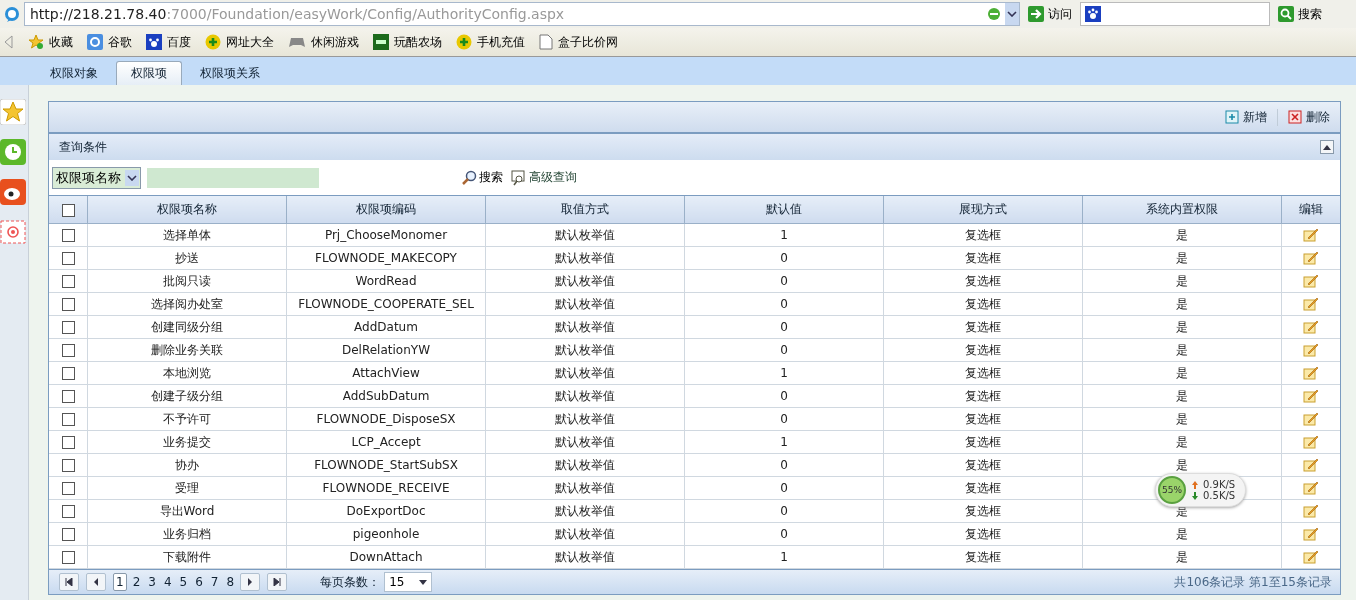 This screenshot has width=1356, height=600. Describe the element at coordinates (69, 582) in the screenshot. I see `first-page-button` at that location.